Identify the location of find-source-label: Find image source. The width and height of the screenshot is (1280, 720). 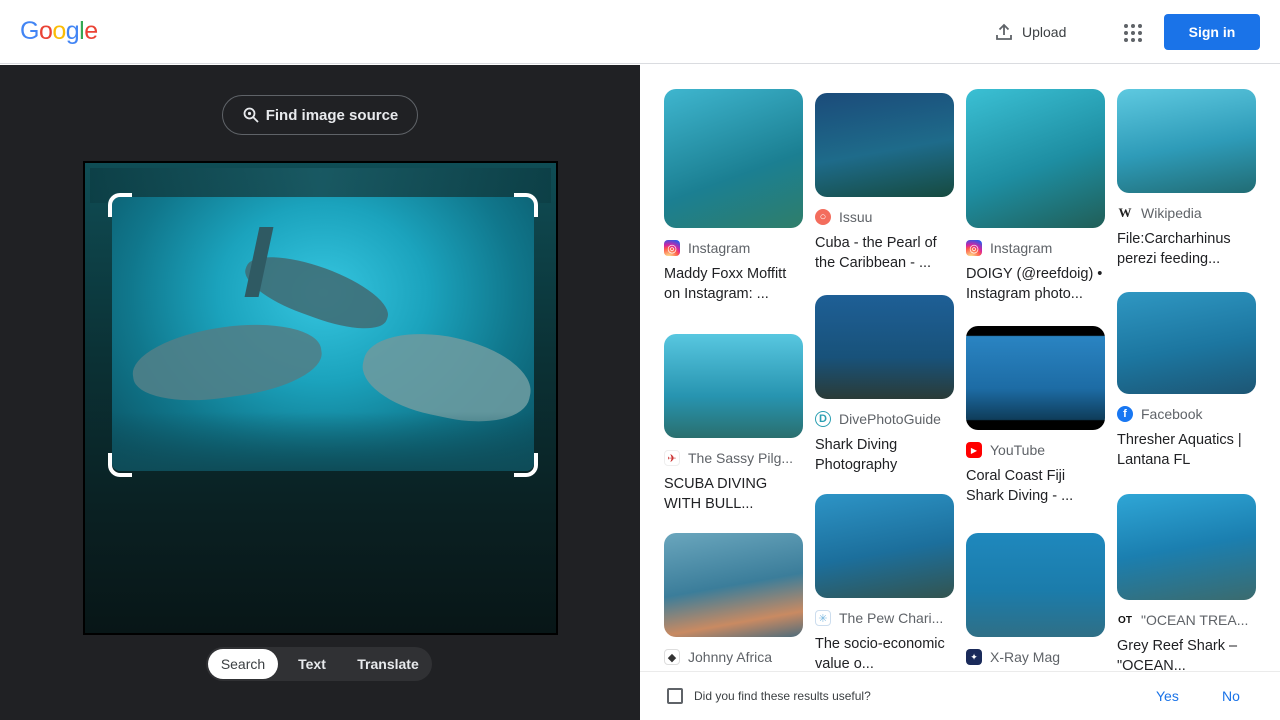
(332, 115).